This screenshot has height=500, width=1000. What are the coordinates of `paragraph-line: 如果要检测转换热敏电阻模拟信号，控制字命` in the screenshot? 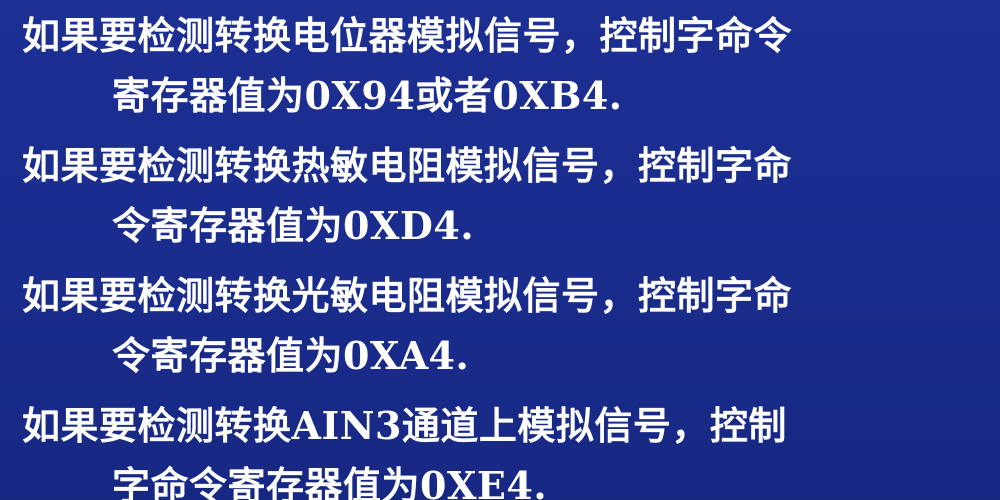 It's located at (407, 165).